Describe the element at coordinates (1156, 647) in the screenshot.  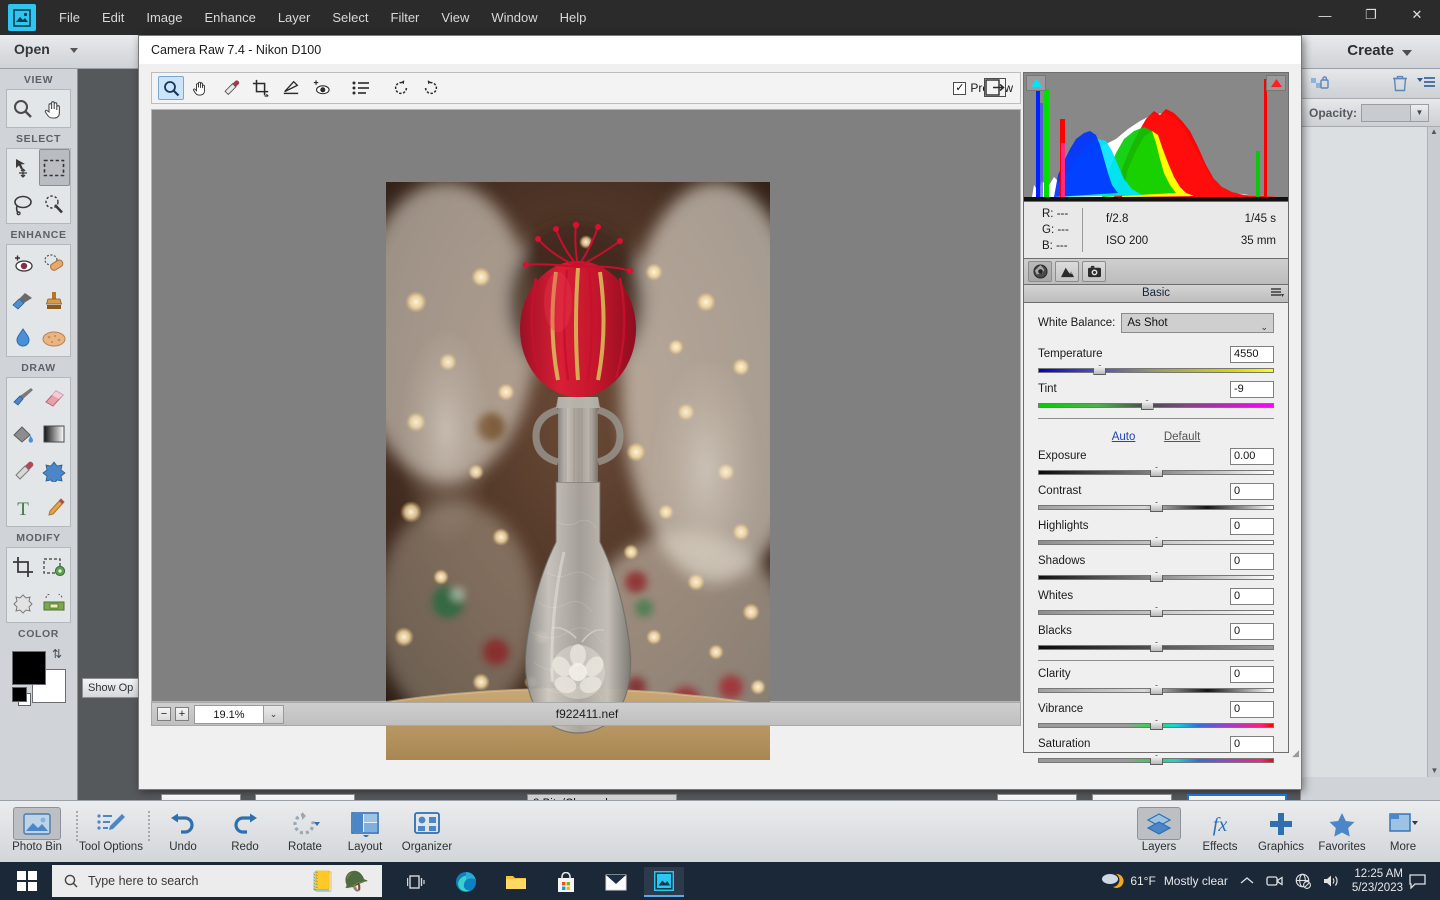
I see `blacks-track` at that location.